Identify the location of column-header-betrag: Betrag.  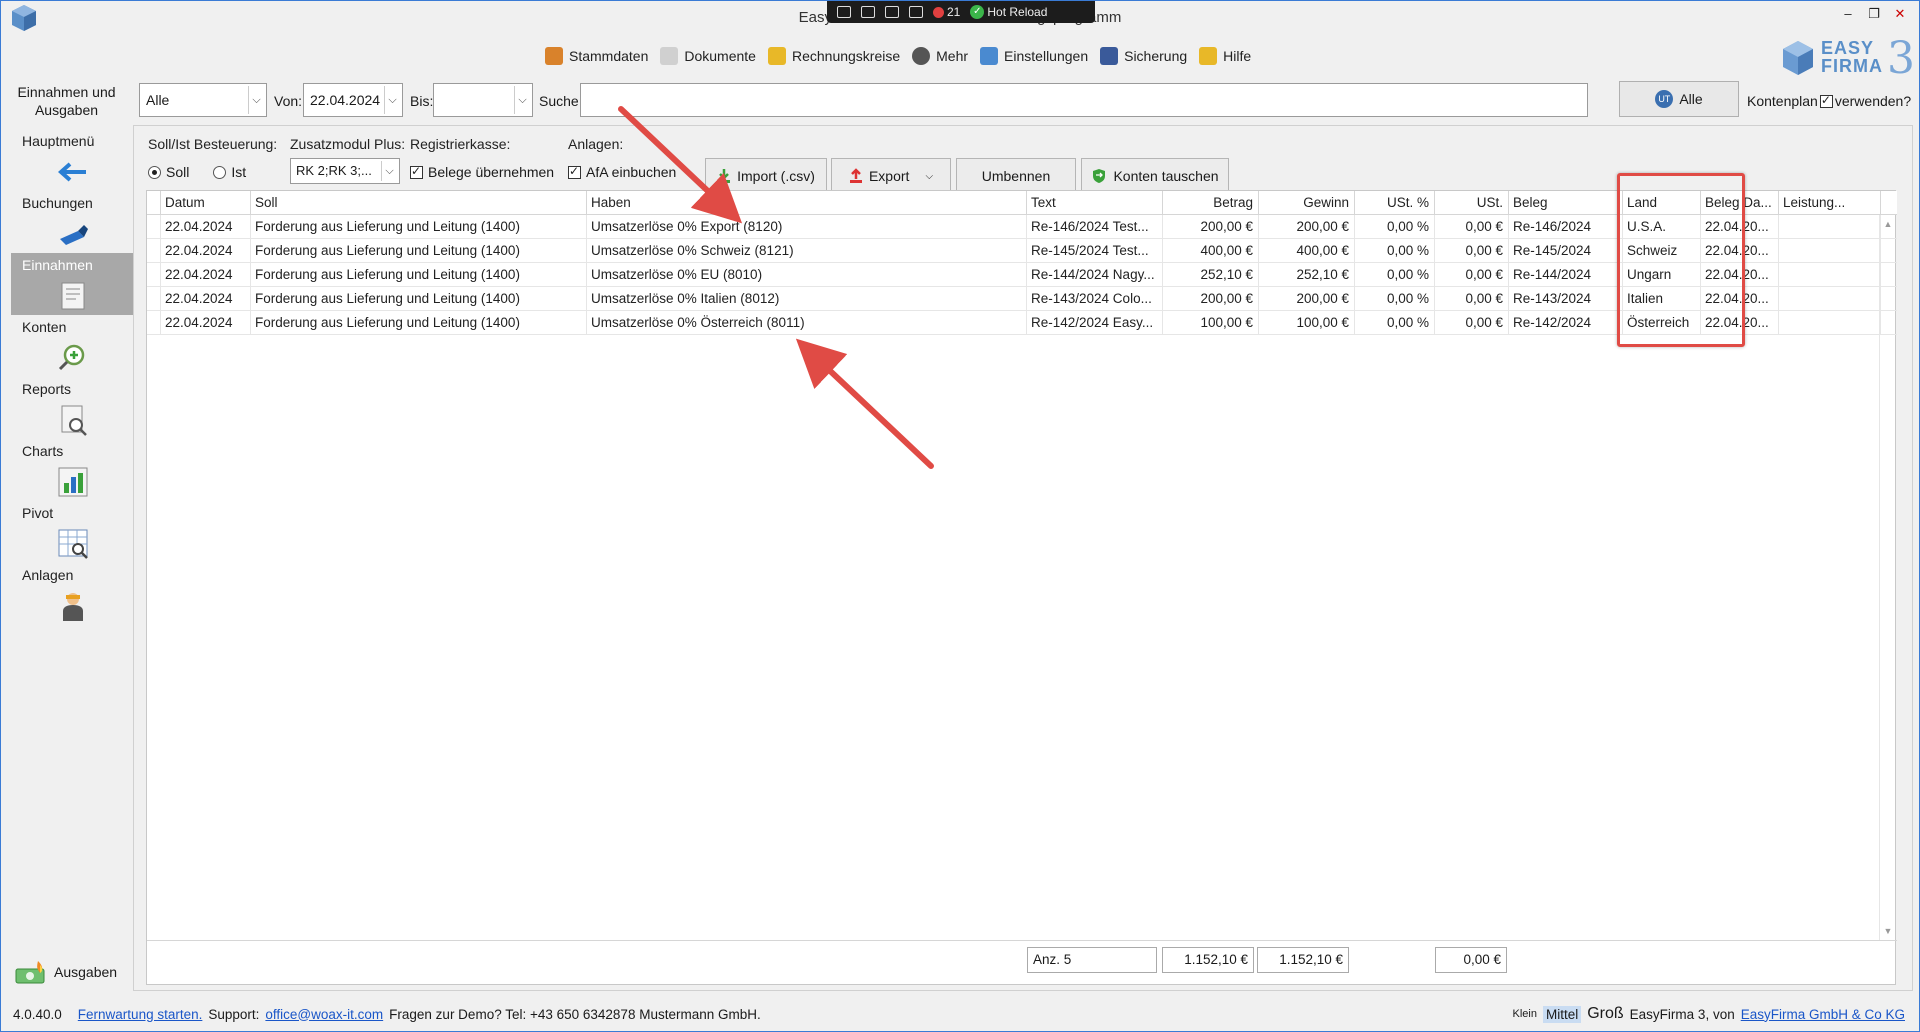
(1211, 203).